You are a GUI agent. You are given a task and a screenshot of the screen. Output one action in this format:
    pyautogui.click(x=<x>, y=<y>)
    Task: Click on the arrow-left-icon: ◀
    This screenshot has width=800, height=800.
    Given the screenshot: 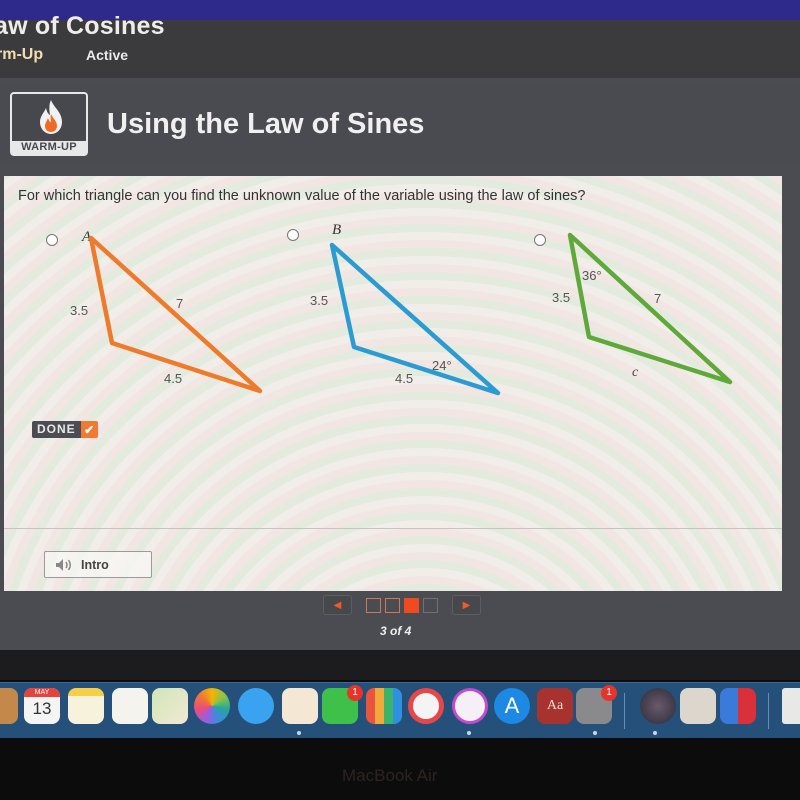 What is the action you would take?
    pyautogui.click(x=337, y=605)
    